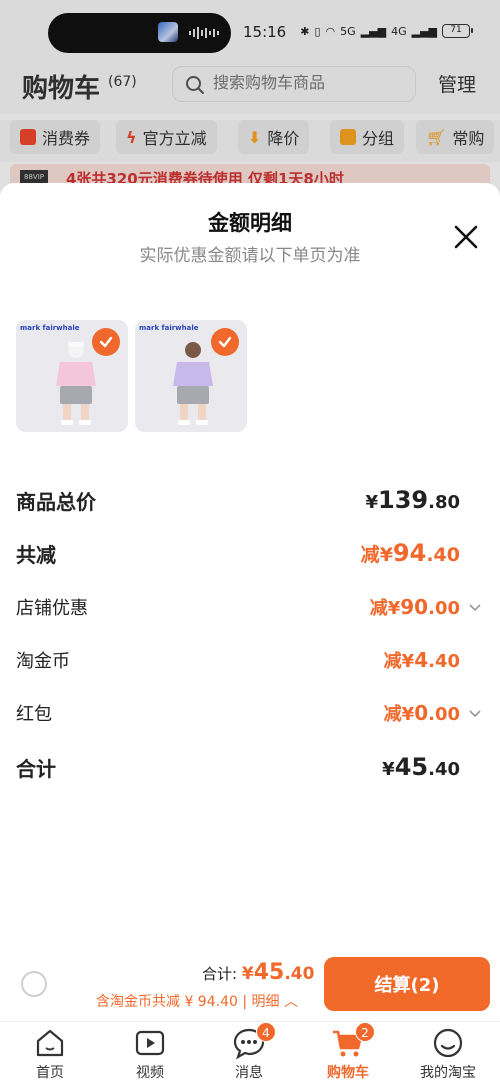 This screenshot has width=500, height=1085. I want to click on row-label: 红包, so click(34, 714).